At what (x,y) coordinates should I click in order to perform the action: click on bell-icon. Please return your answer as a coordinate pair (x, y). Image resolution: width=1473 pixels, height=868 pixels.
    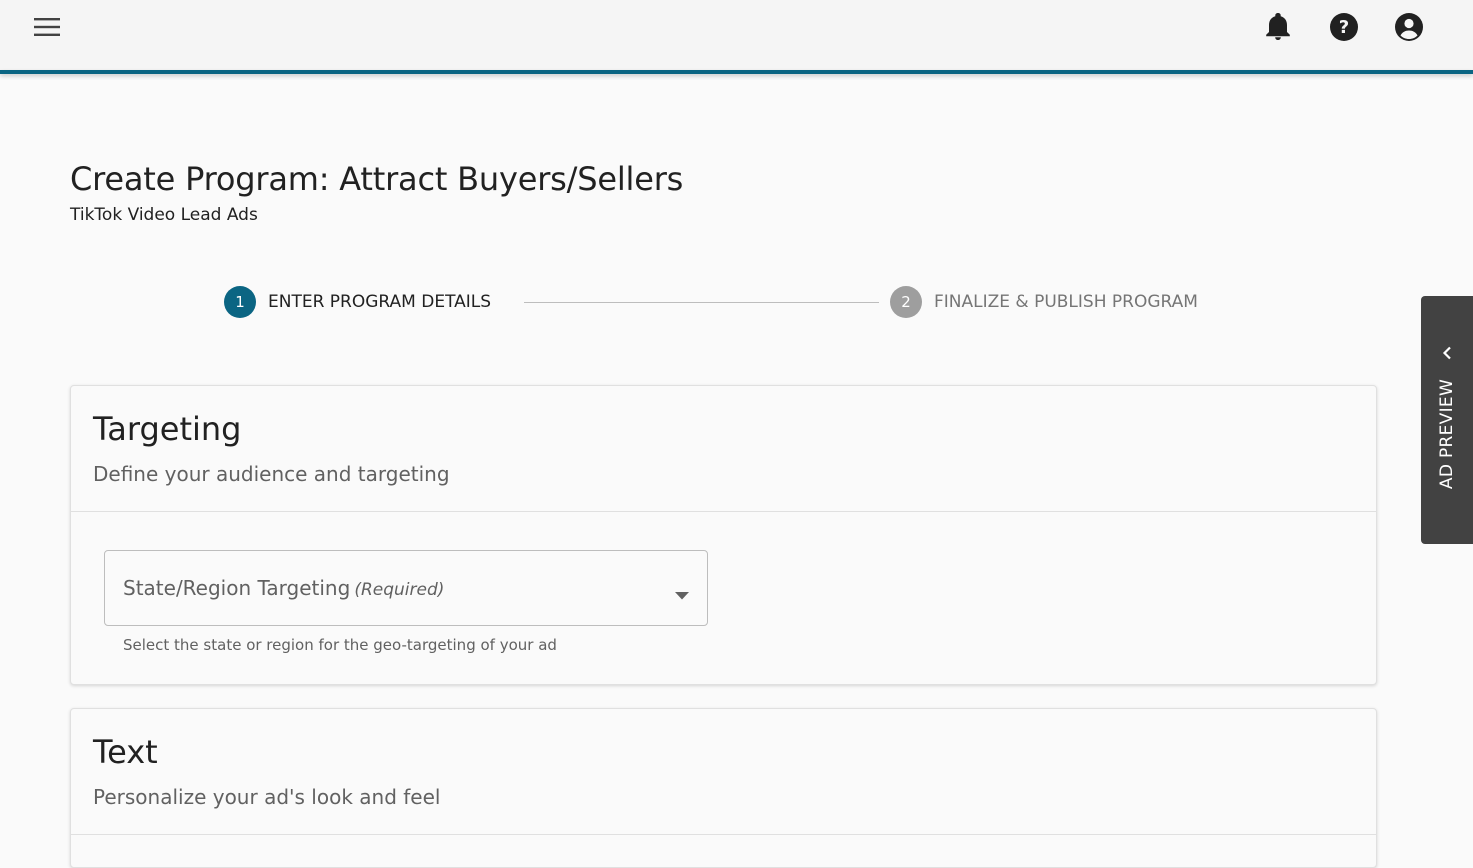
    Looking at the image, I should click on (1278, 27).